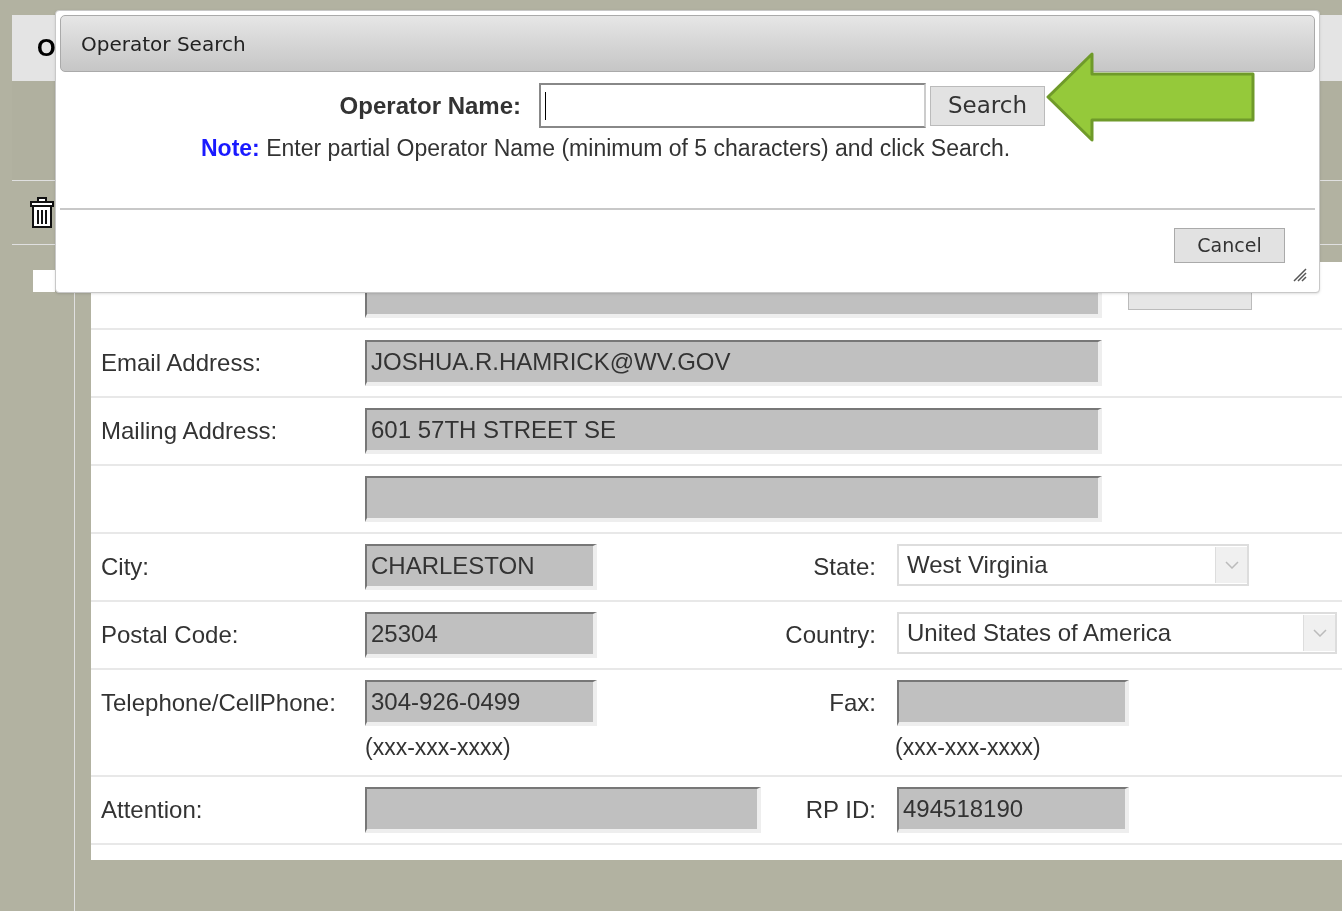 The image size is (1342, 911). Describe the element at coordinates (429, 105) in the screenshot. I see `field-label: Operator Name:` at that location.